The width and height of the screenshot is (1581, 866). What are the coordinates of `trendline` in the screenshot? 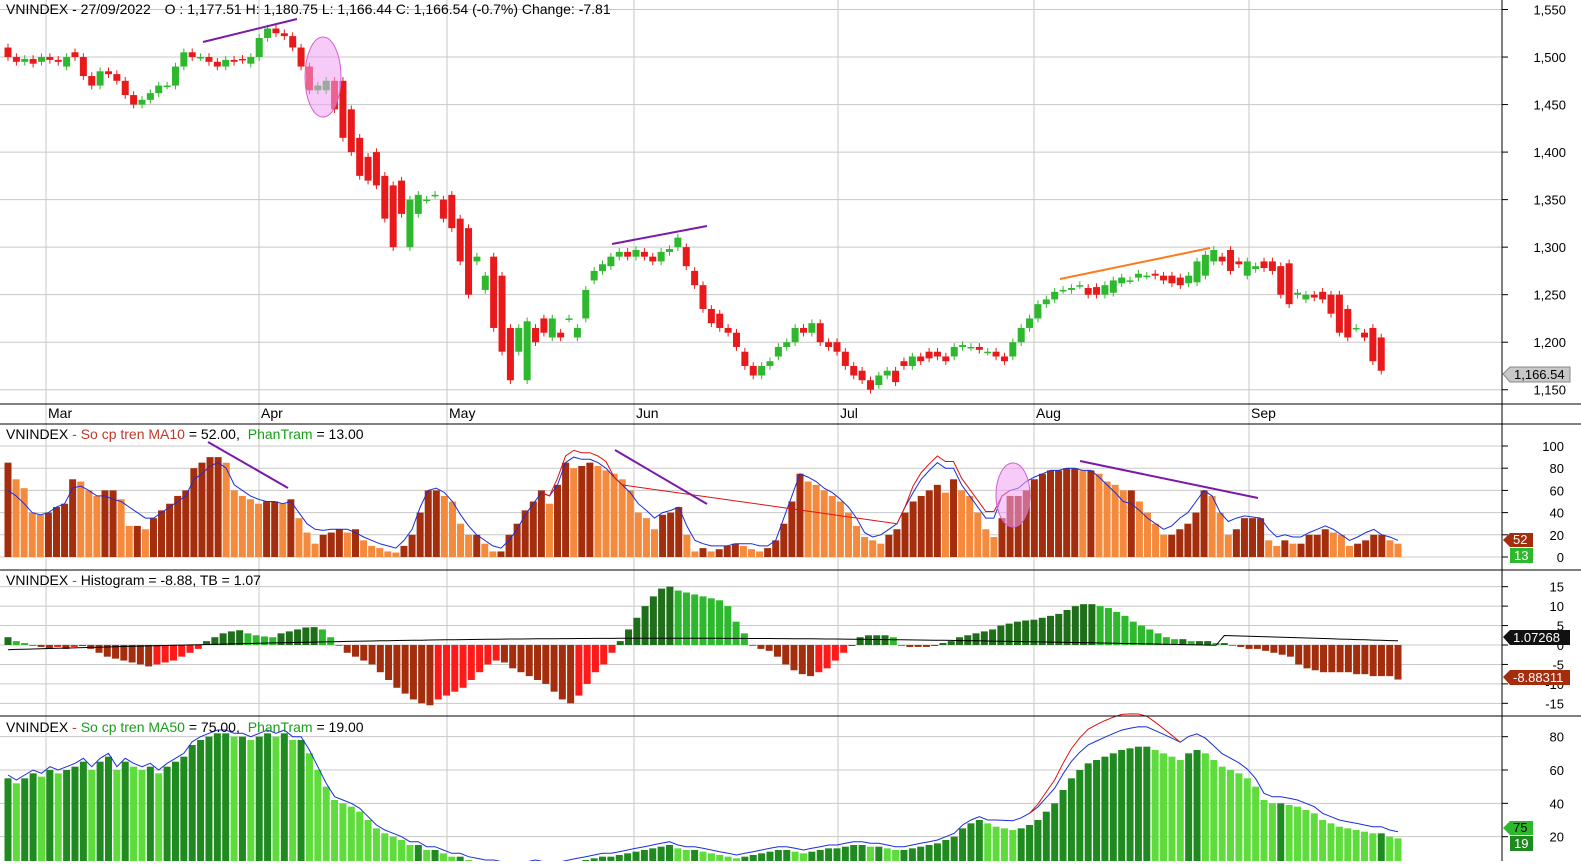 It's located at (250, 30).